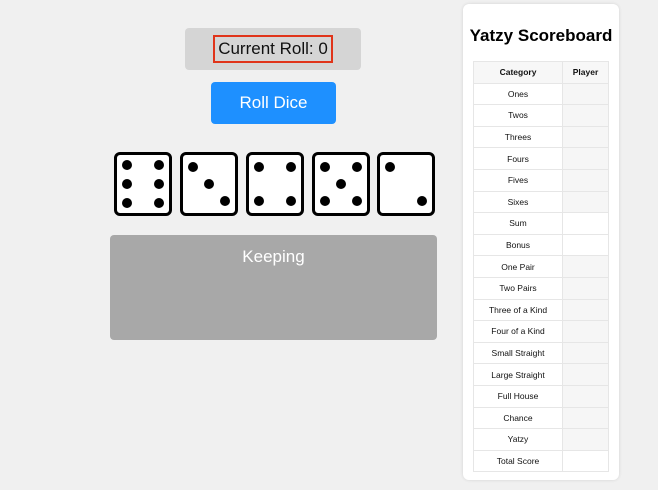  I want to click on score-table-header-row: Category Player, so click(541, 72).